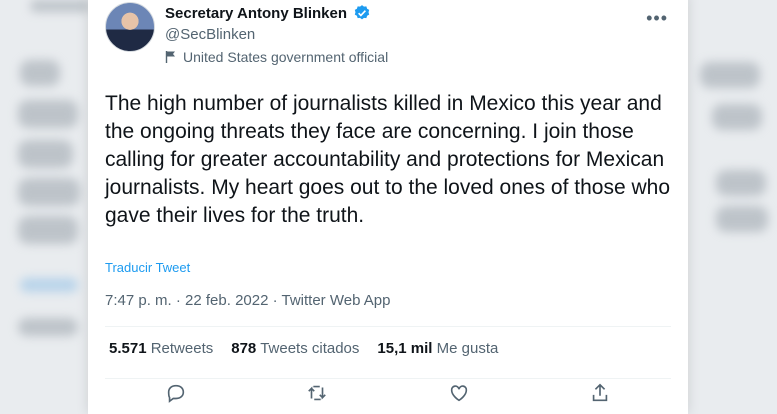 This screenshot has width=777, height=414. I want to click on likes-count: 15,1 mil, so click(405, 348).